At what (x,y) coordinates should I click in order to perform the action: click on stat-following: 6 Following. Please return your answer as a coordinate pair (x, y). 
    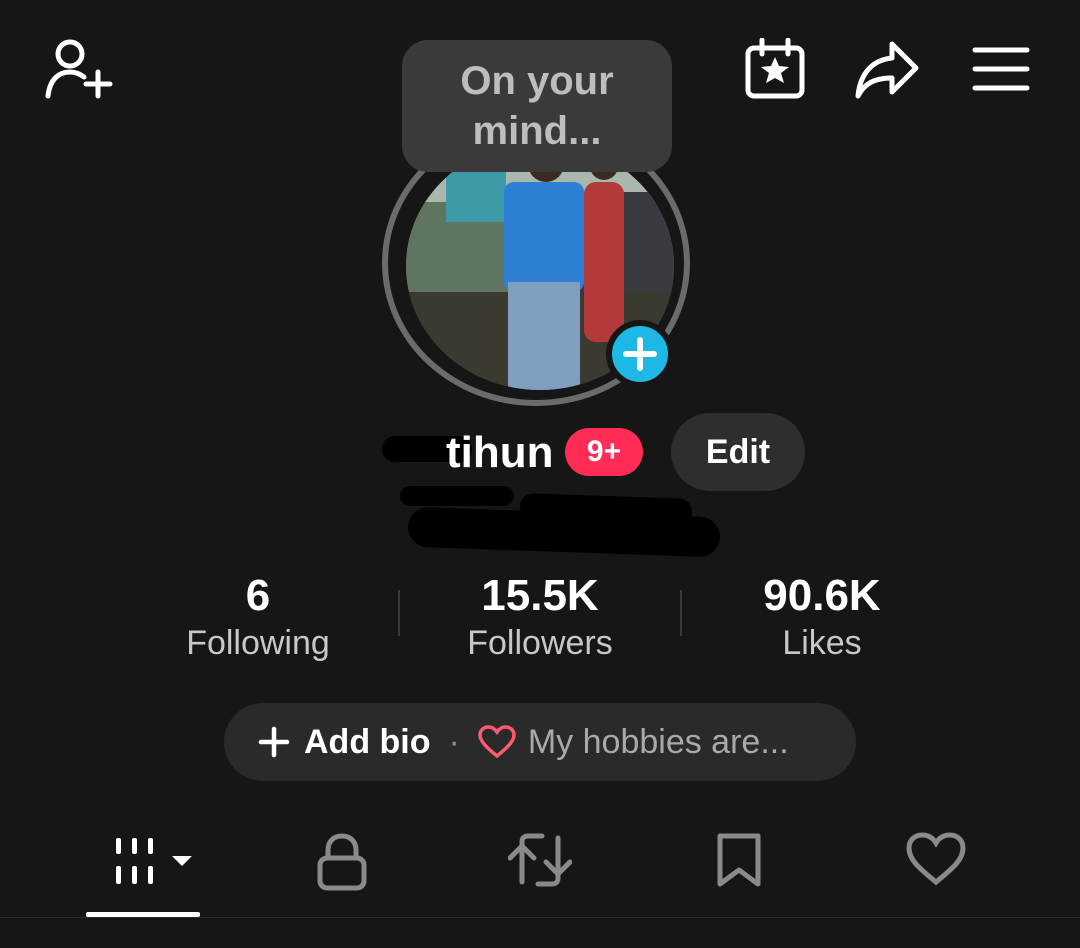
    Looking at the image, I should click on (258, 617).